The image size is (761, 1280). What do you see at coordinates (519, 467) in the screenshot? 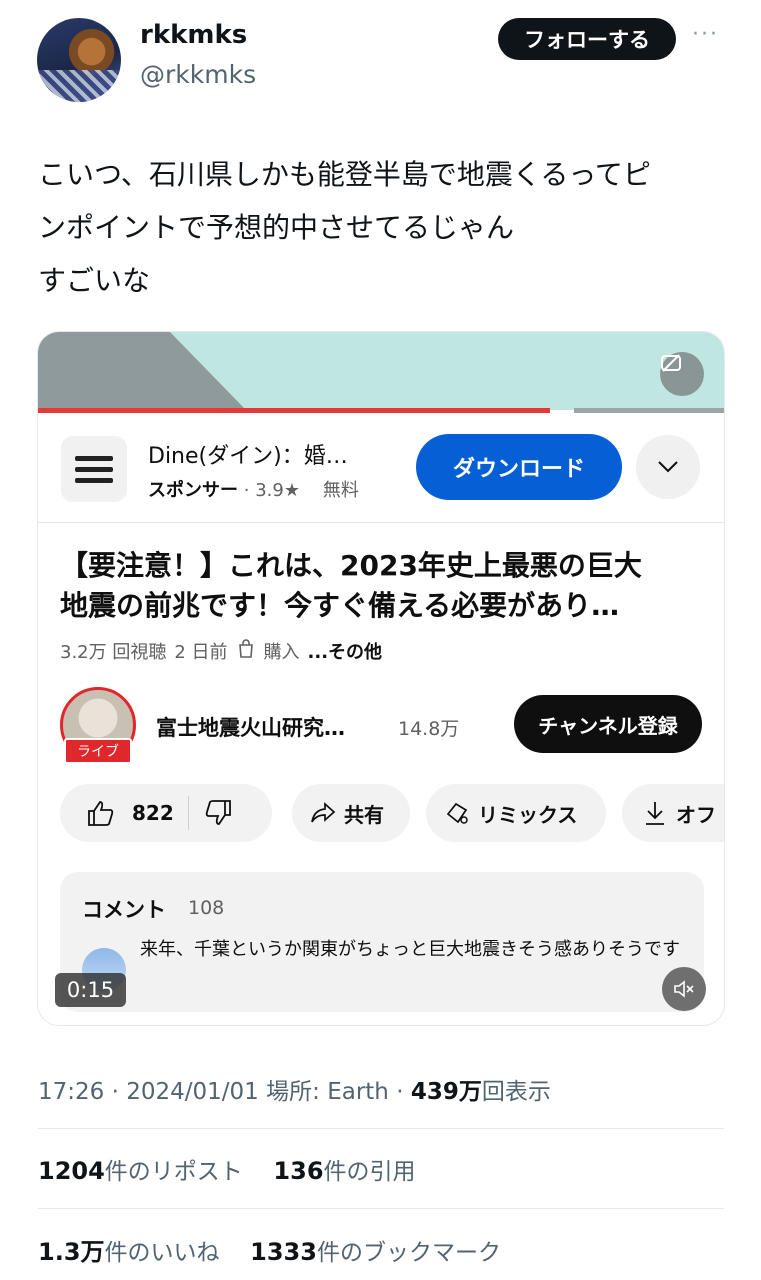
I see `download-button: ダウンロード` at bounding box center [519, 467].